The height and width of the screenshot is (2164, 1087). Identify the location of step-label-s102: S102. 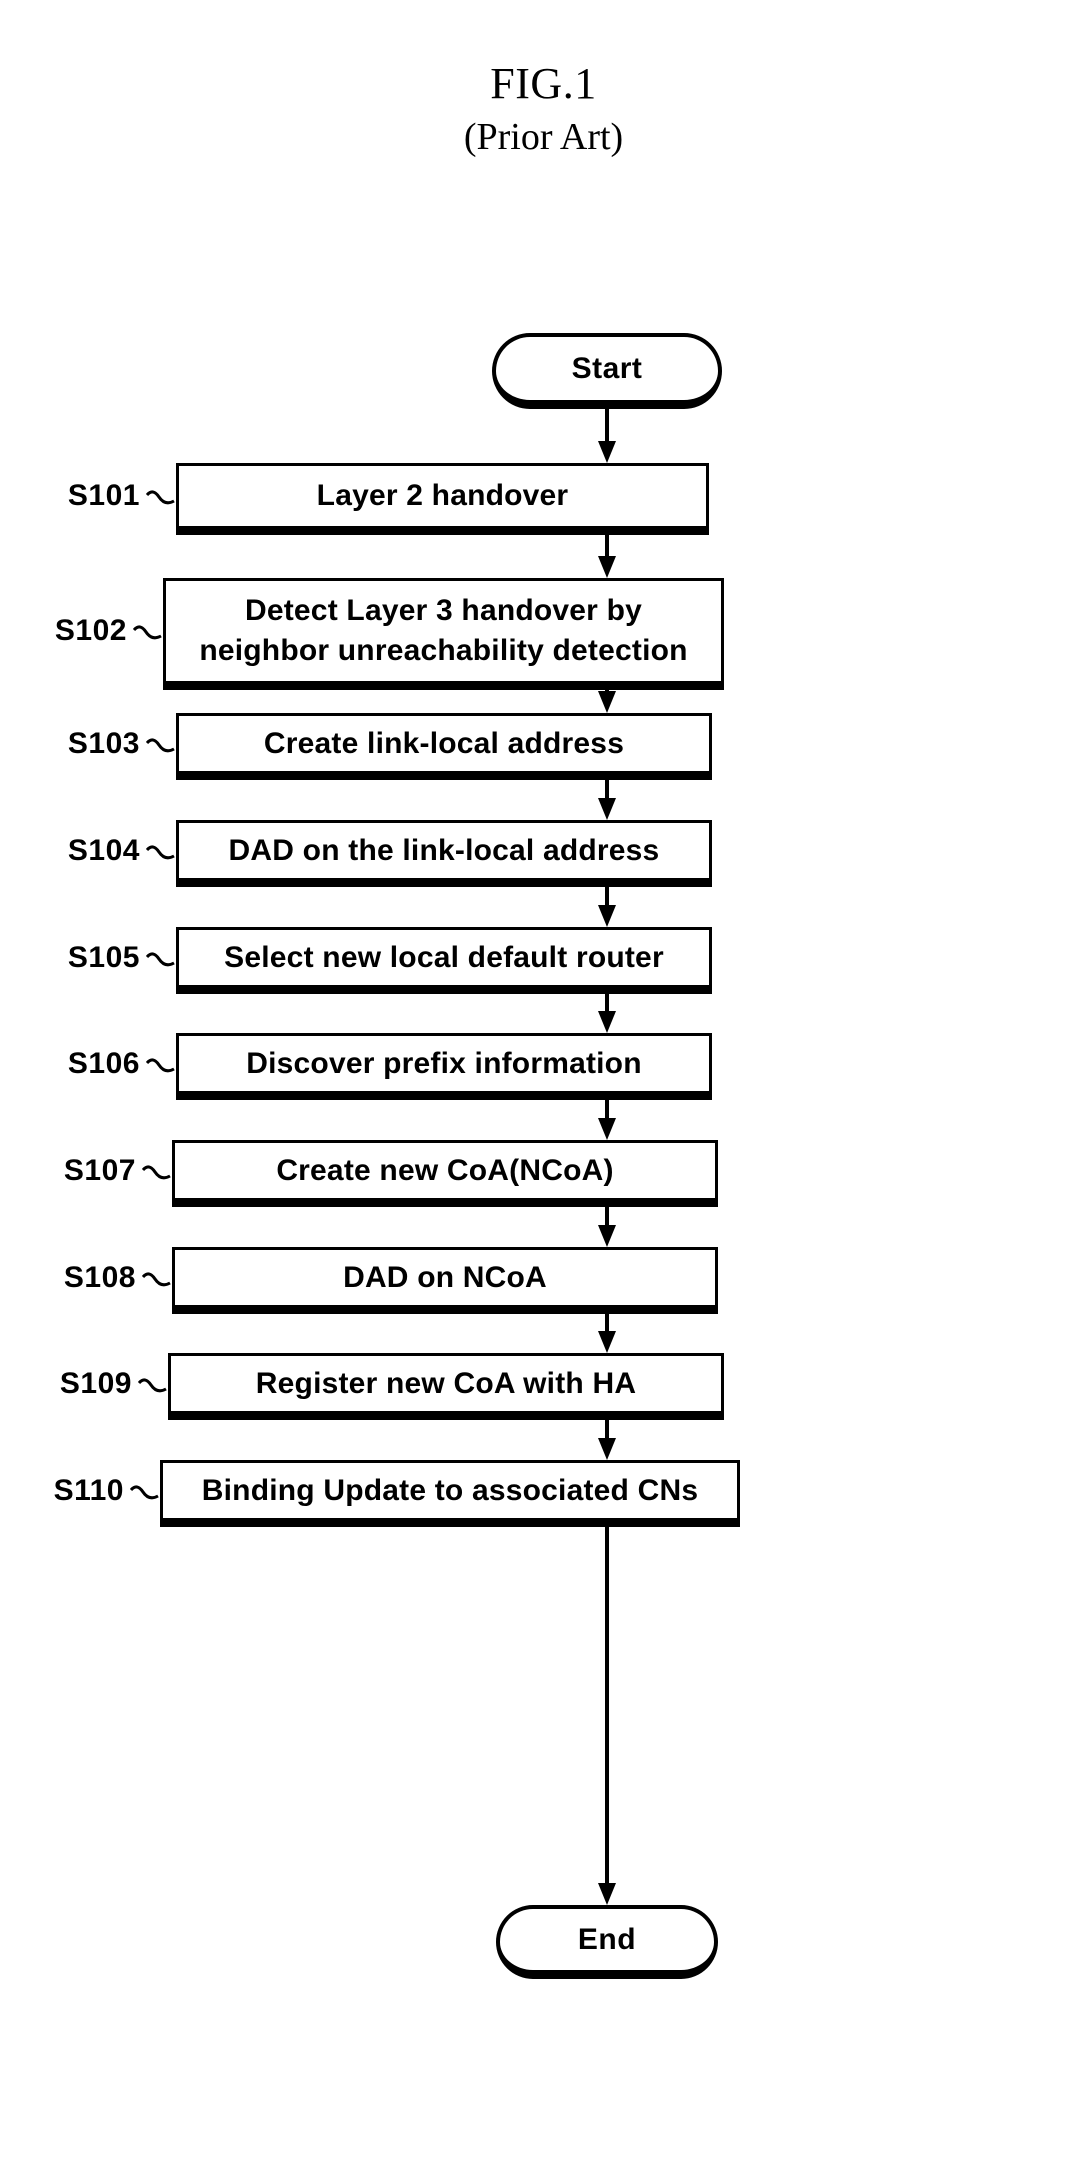
(90, 630).